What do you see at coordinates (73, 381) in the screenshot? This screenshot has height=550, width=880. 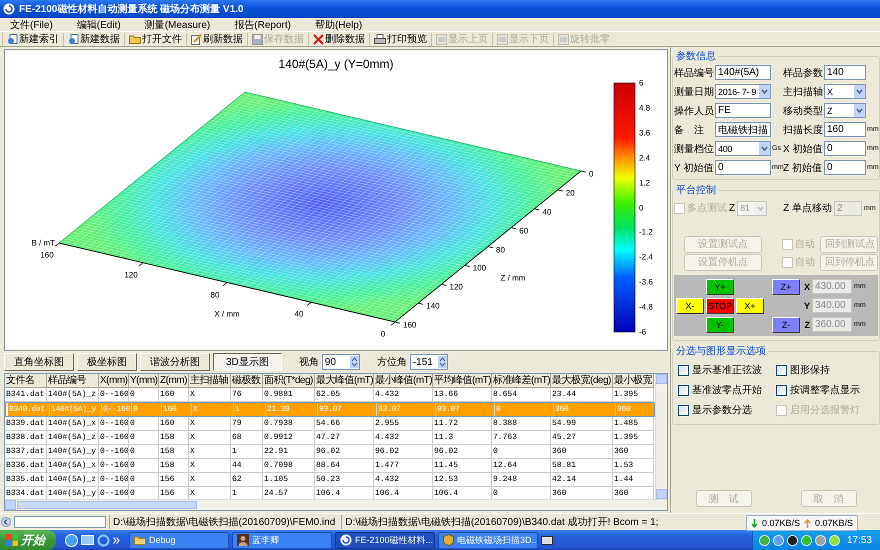 I see `column-header: 样品编号` at bounding box center [73, 381].